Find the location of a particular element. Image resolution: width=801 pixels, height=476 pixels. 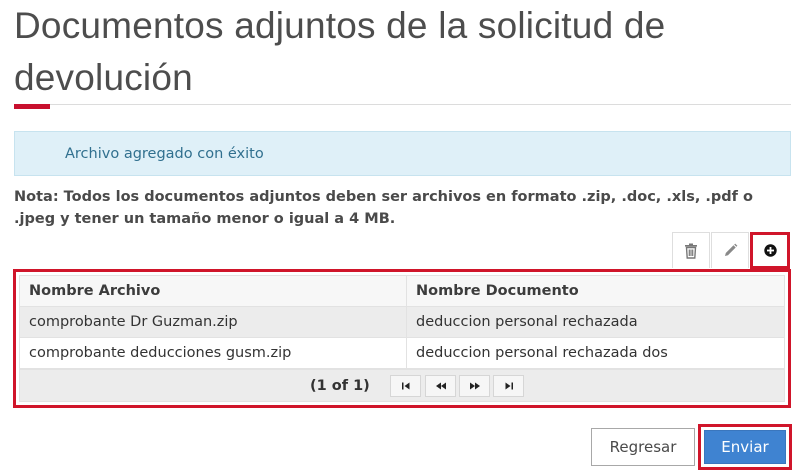

plus-circle-icon is located at coordinates (770, 250).